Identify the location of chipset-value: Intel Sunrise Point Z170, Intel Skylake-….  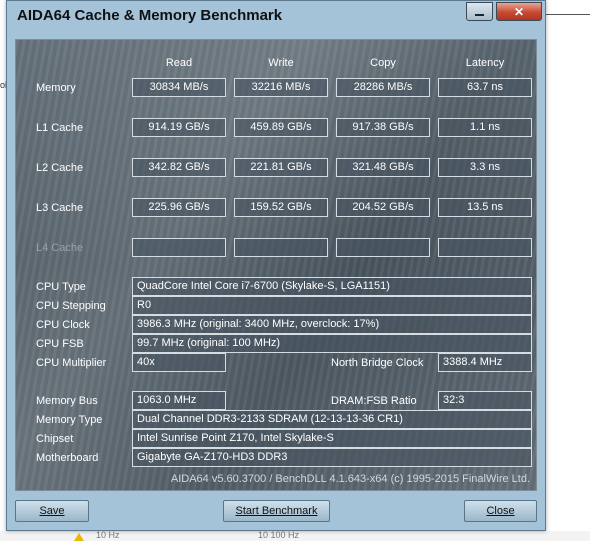
(332, 438).